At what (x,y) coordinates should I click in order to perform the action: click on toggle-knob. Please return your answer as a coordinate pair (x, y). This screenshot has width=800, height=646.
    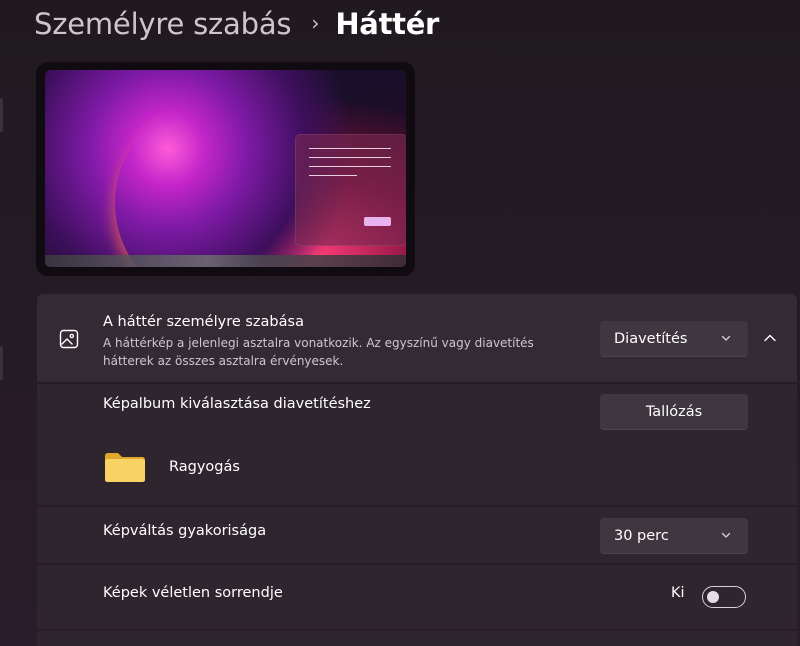
    Looking at the image, I should click on (713, 597).